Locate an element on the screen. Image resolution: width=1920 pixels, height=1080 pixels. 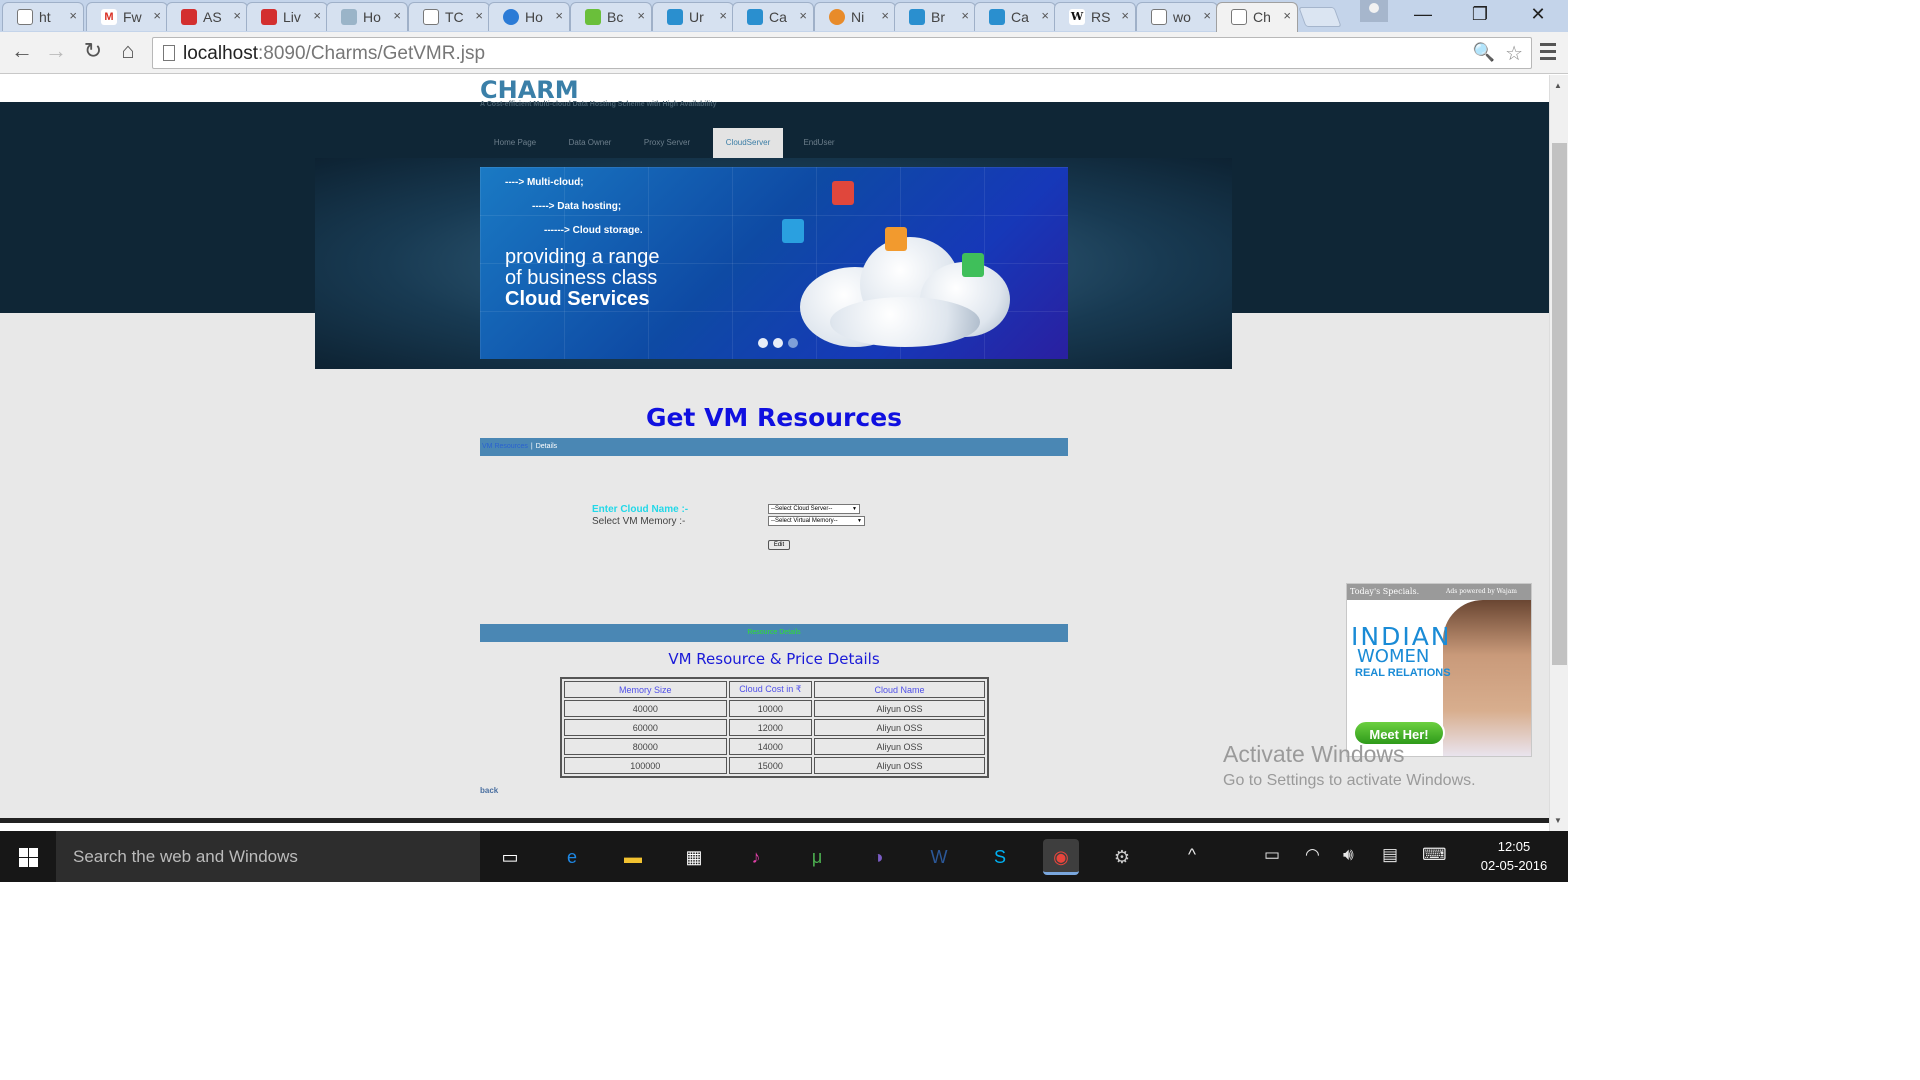
chrome-menu-icon is located at coordinates (1548, 53).